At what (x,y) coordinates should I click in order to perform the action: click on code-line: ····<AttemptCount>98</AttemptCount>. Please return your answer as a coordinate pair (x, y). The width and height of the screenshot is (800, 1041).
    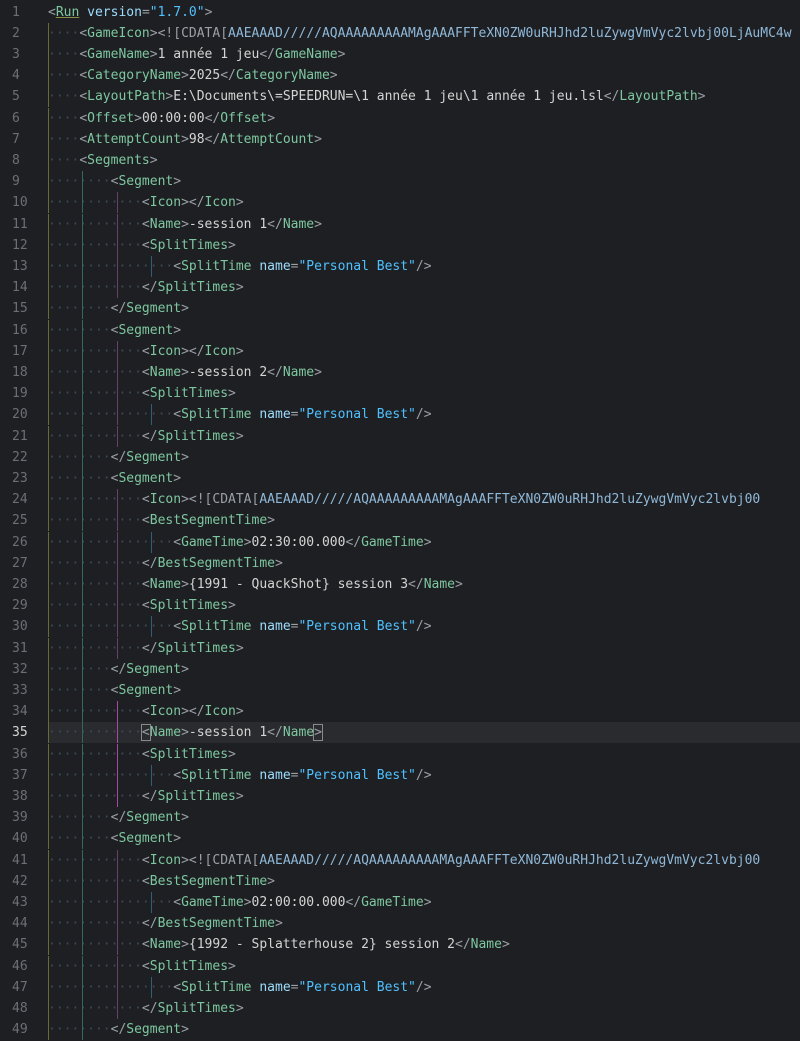
    Looking at the image, I should click on (424, 139).